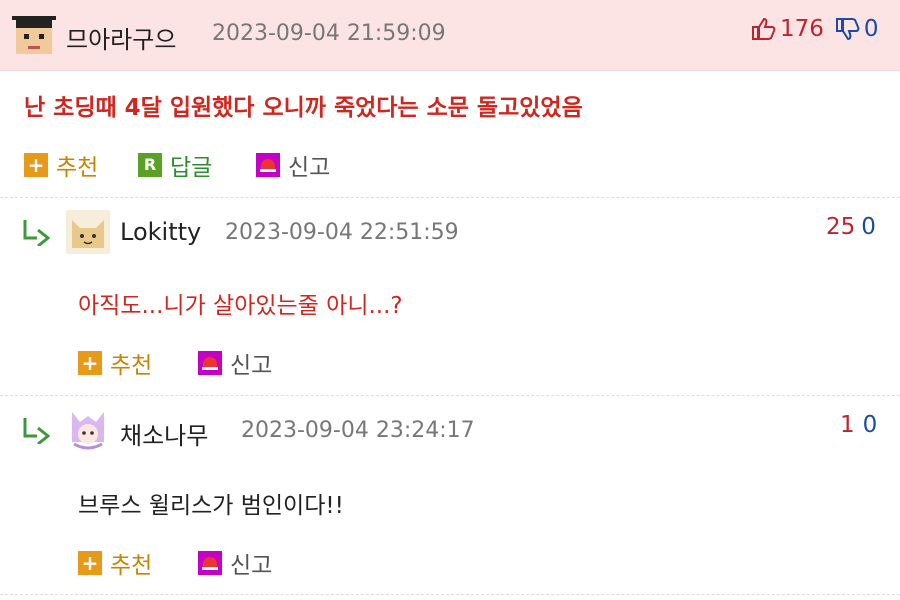 The height and width of the screenshot is (600, 900). I want to click on comment-date: 2023-09-04 23:24:17, so click(358, 430).